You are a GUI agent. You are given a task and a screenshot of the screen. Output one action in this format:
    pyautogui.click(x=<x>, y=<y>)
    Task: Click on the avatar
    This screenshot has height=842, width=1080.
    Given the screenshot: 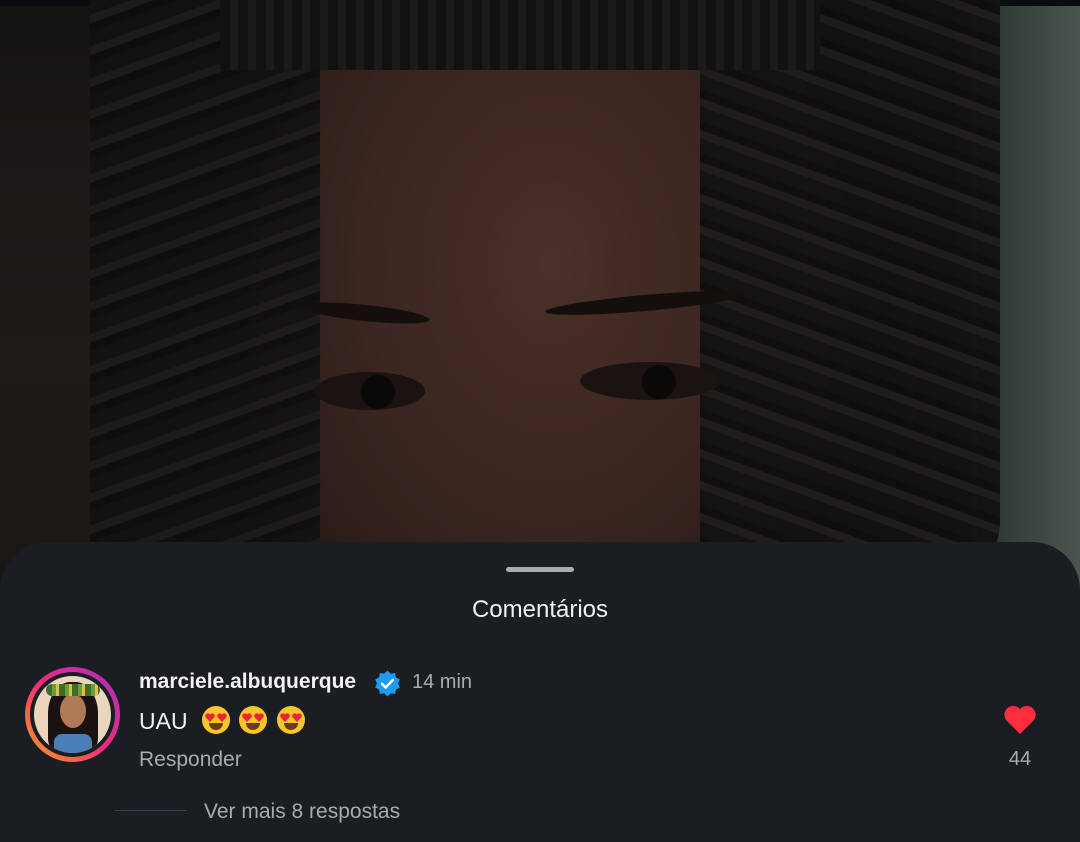 What is the action you would take?
    pyautogui.click(x=72, y=714)
    